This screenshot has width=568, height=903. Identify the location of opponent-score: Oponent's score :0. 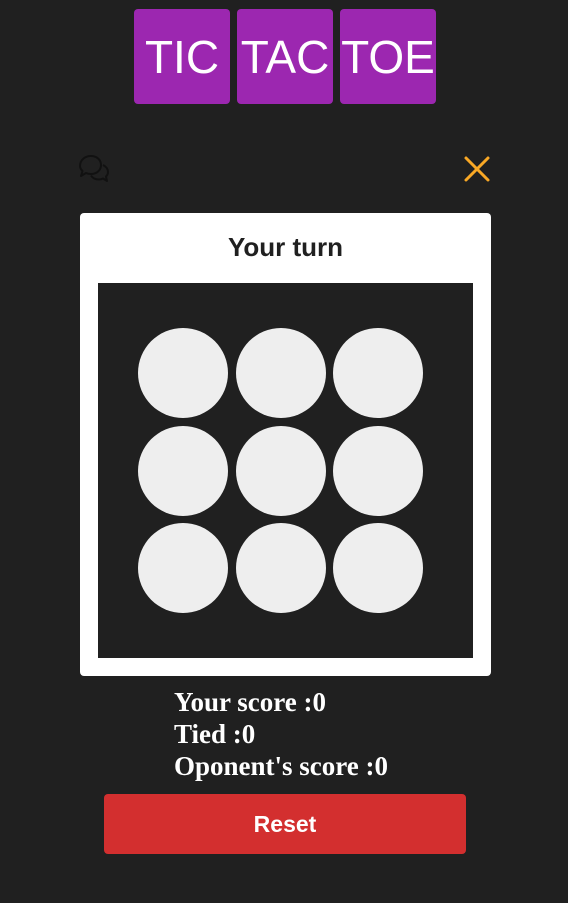
(281, 766).